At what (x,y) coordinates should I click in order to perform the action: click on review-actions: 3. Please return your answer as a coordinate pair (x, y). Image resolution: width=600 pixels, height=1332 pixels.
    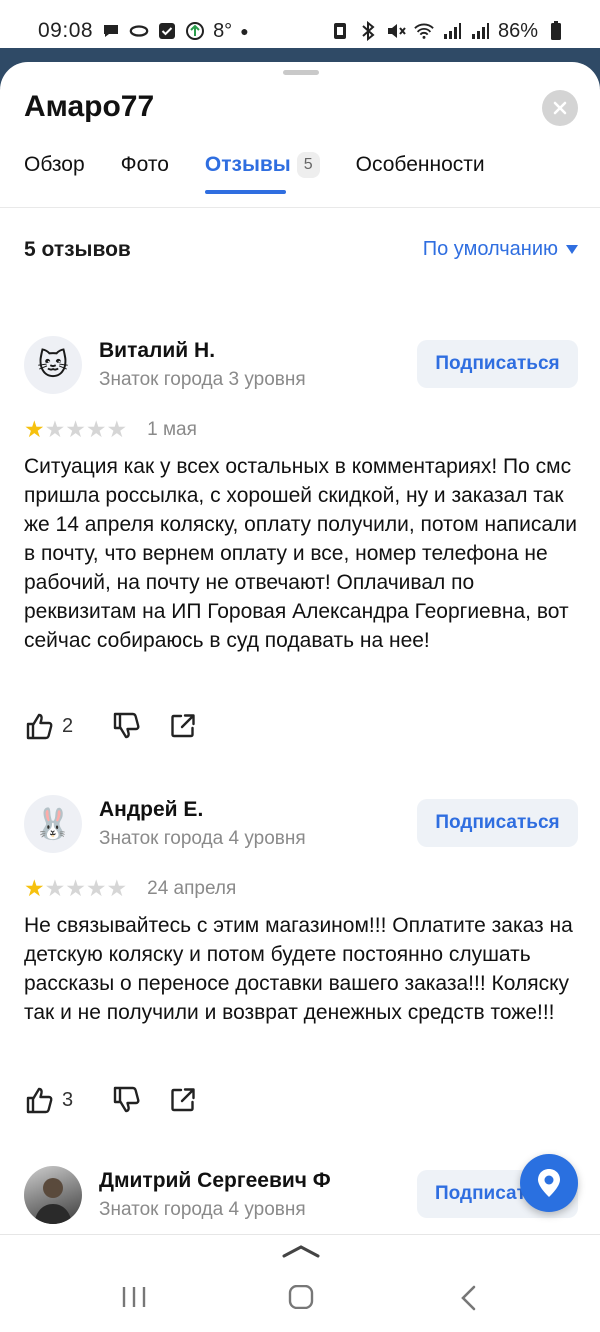
    Looking at the image, I should click on (124, 1100).